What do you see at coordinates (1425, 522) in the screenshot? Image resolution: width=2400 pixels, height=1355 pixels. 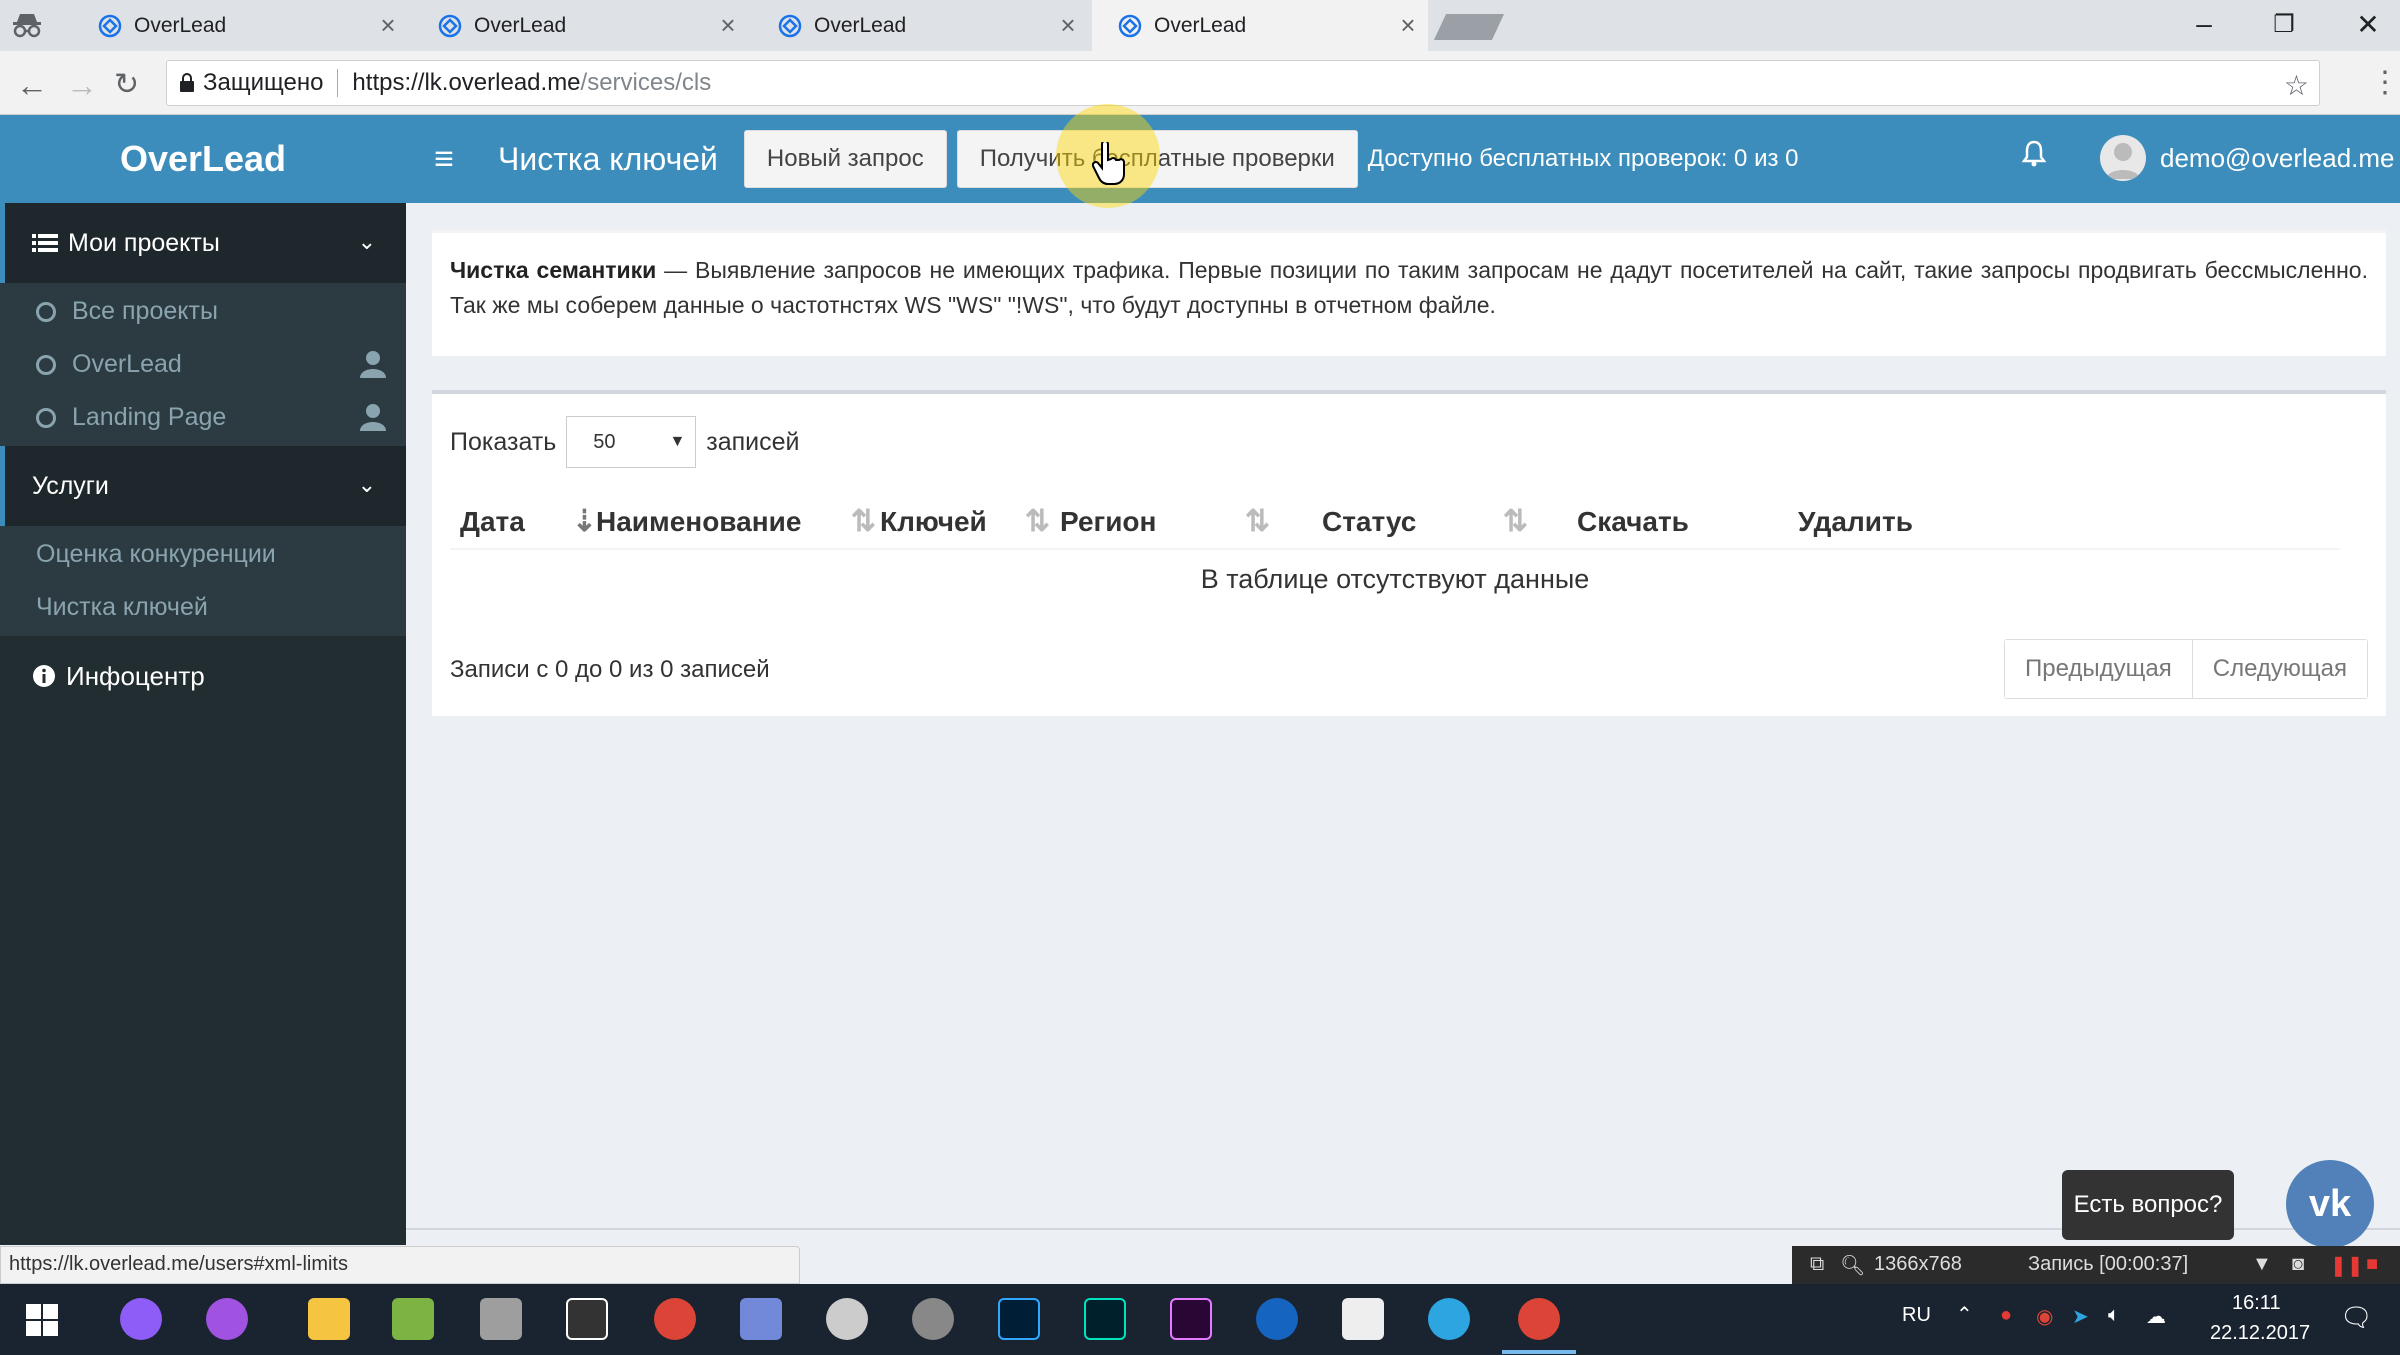 I see `column-status: Статус ⇅` at bounding box center [1425, 522].